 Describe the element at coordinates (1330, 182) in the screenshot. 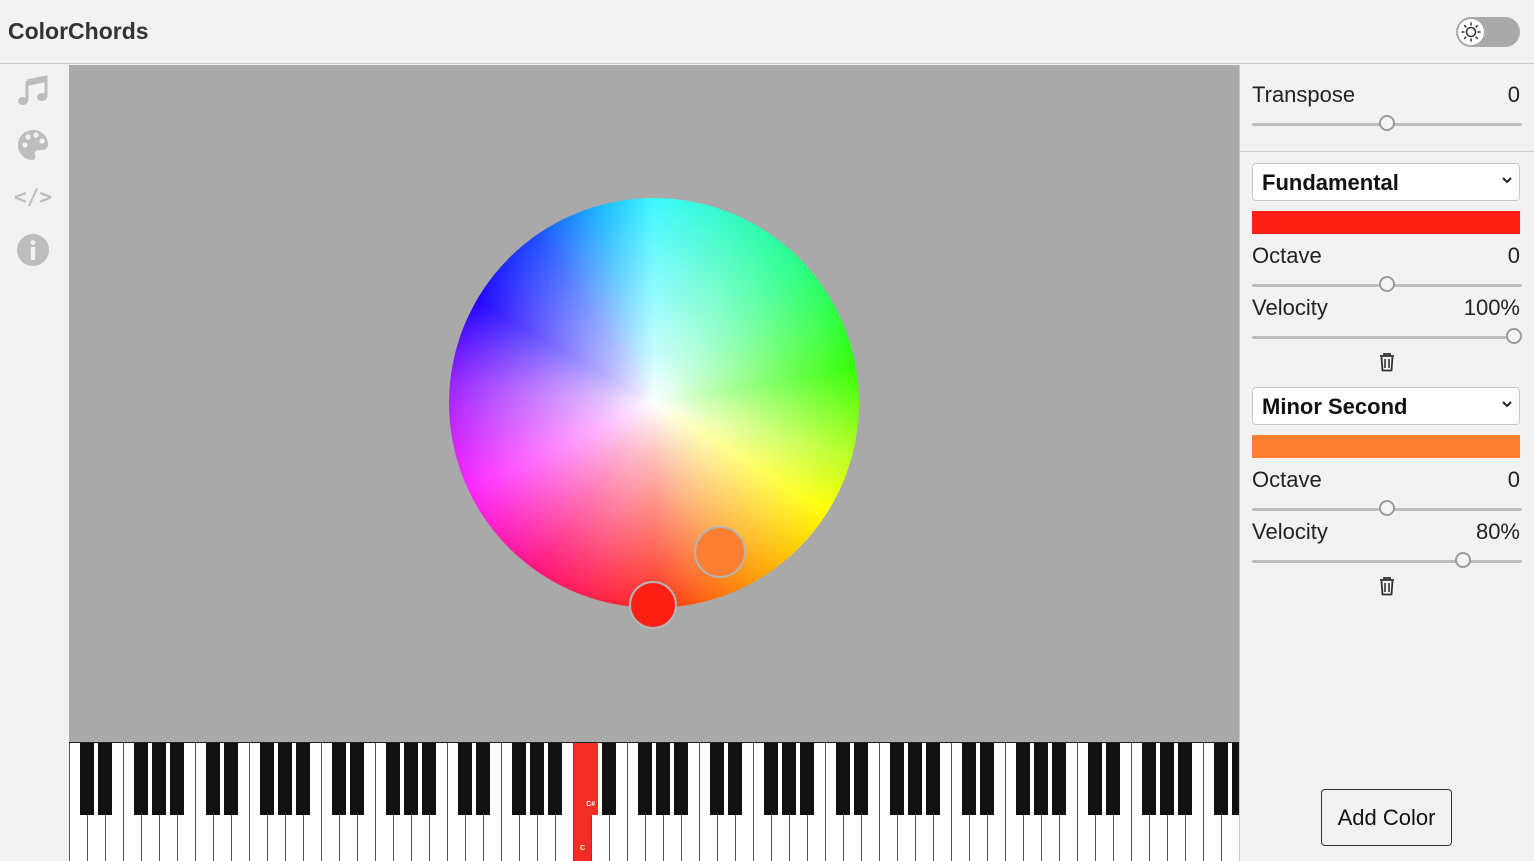

I see `interval-select-value: Fundamental` at that location.